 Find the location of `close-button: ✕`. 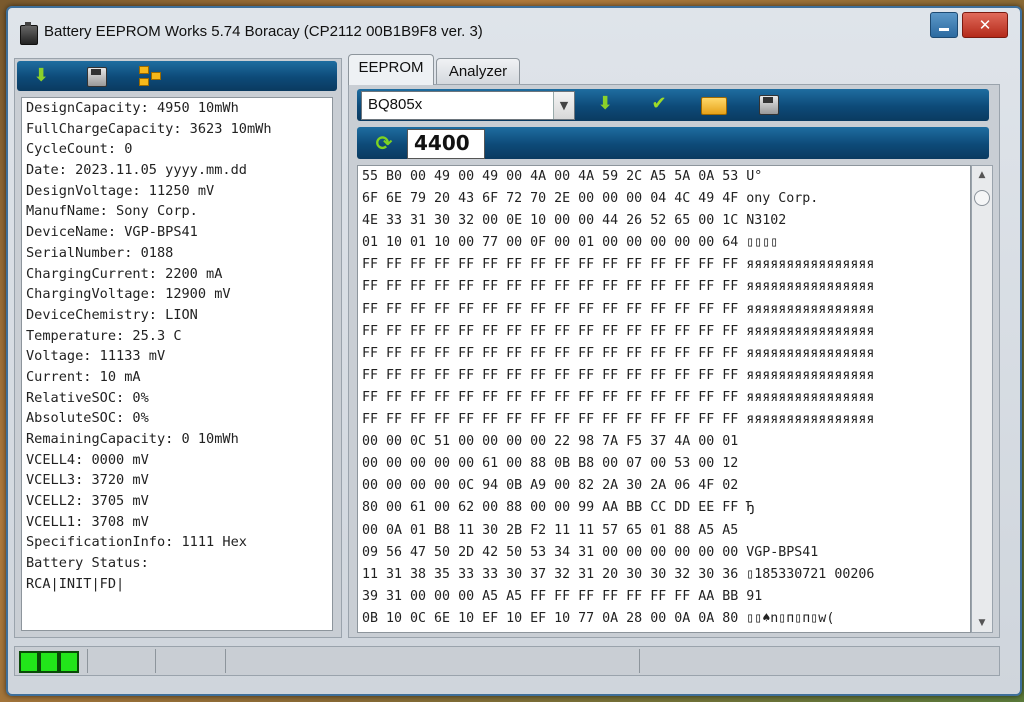

close-button: ✕ is located at coordinates (985, 25).